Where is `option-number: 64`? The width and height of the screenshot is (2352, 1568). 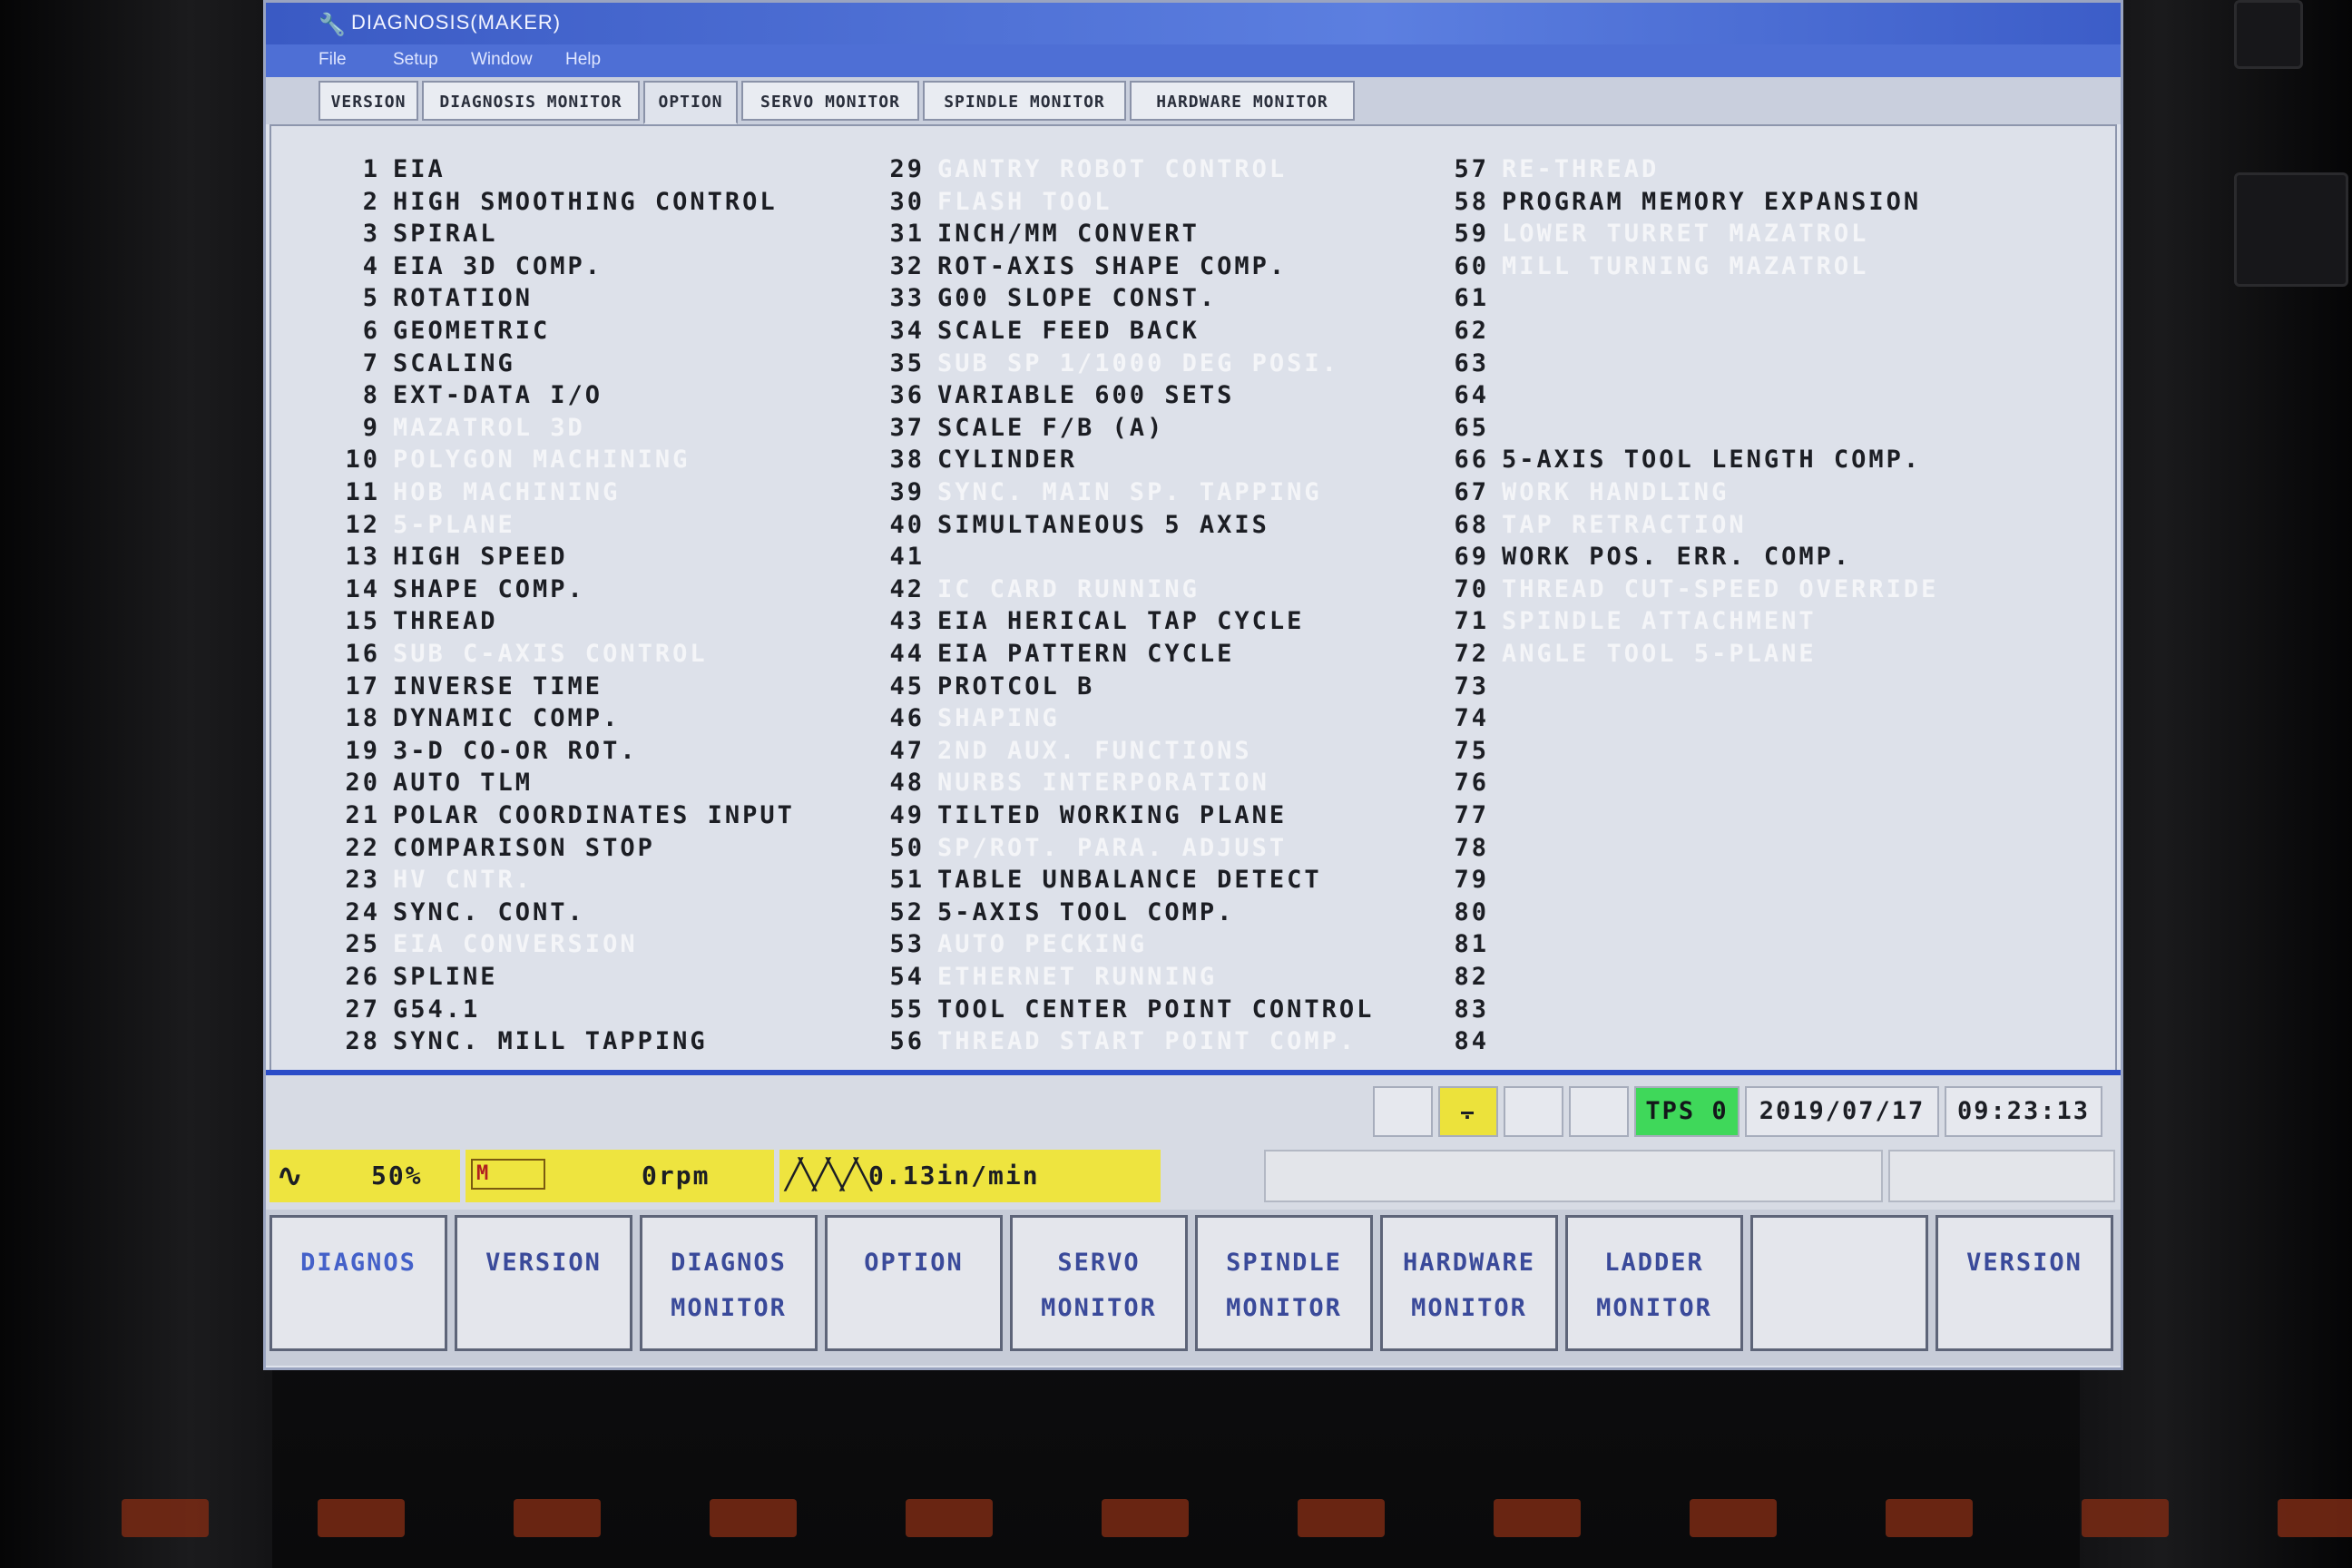 option-number: 64 is located at coordinates (1471, 395).